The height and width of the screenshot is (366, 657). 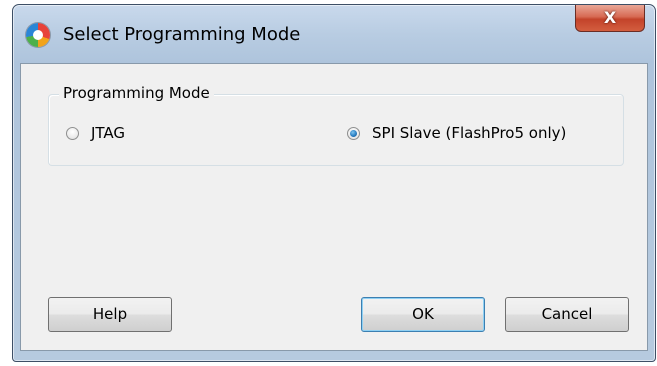 I want to click on radio-jtag: JTAG, so click(x=95, y=133).